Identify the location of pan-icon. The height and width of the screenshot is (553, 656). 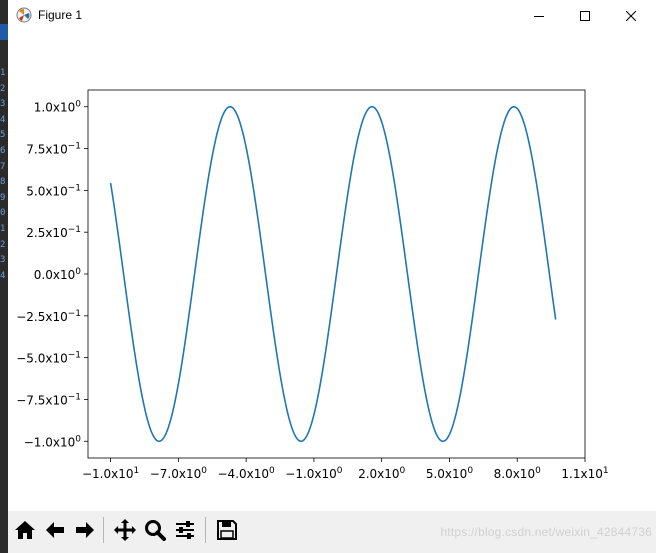
(125, 530).